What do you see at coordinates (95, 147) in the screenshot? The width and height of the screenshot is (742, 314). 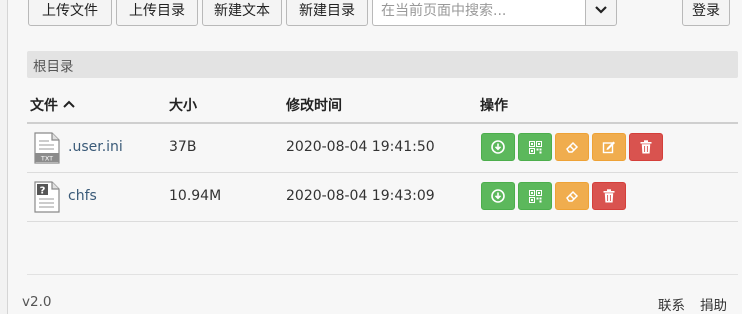 I see `file-name-link: .user.ini` at bounding box center [95, 147].